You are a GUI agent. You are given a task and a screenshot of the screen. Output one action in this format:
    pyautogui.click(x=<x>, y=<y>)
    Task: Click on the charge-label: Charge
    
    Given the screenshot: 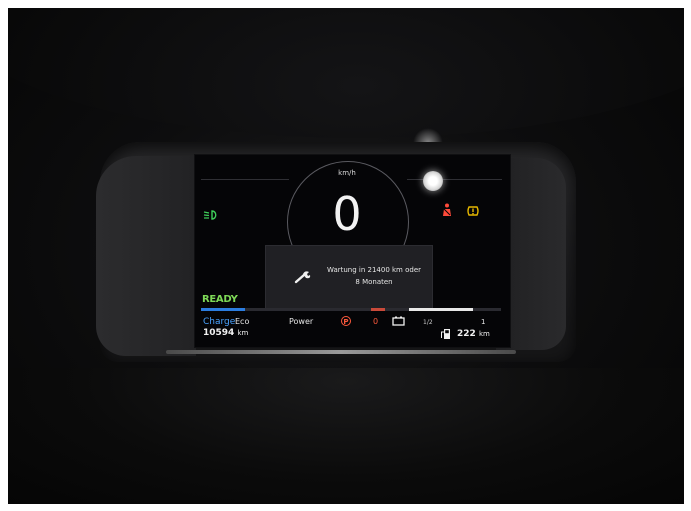 What is the action you would take?
    pyautogui.click(x=219, y=322)
    